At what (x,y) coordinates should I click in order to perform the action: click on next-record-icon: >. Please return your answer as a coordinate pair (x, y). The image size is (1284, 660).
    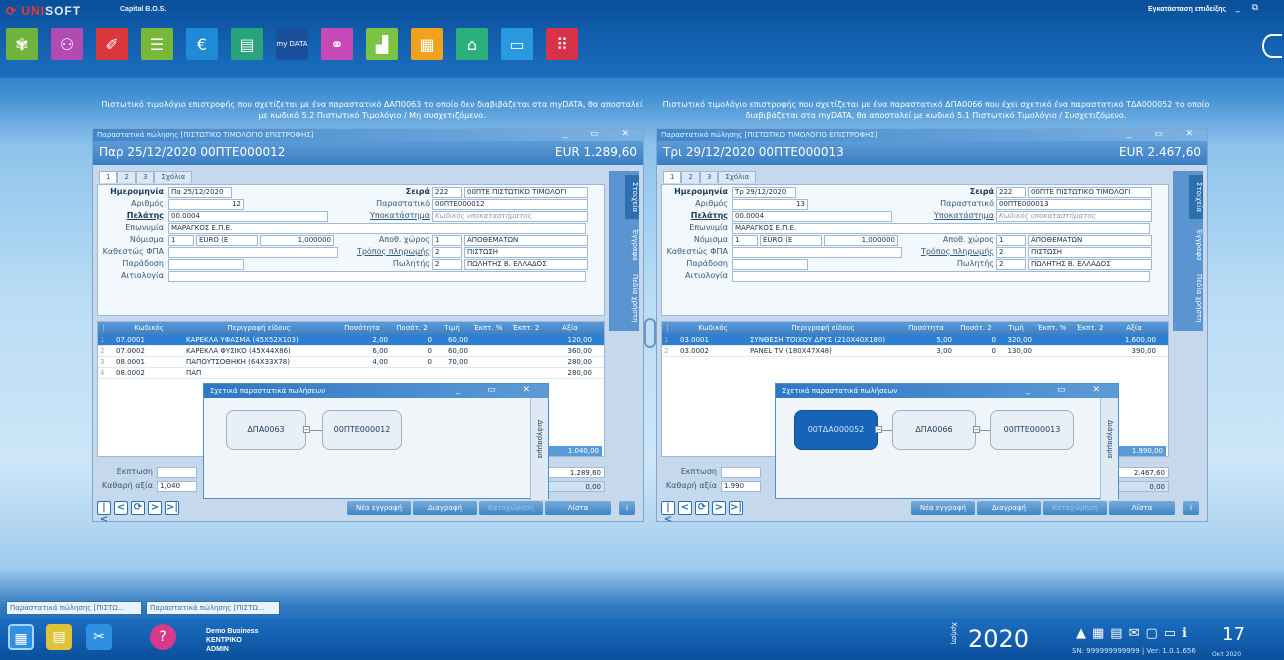
    Looking at the image, I should click on (155, 508).